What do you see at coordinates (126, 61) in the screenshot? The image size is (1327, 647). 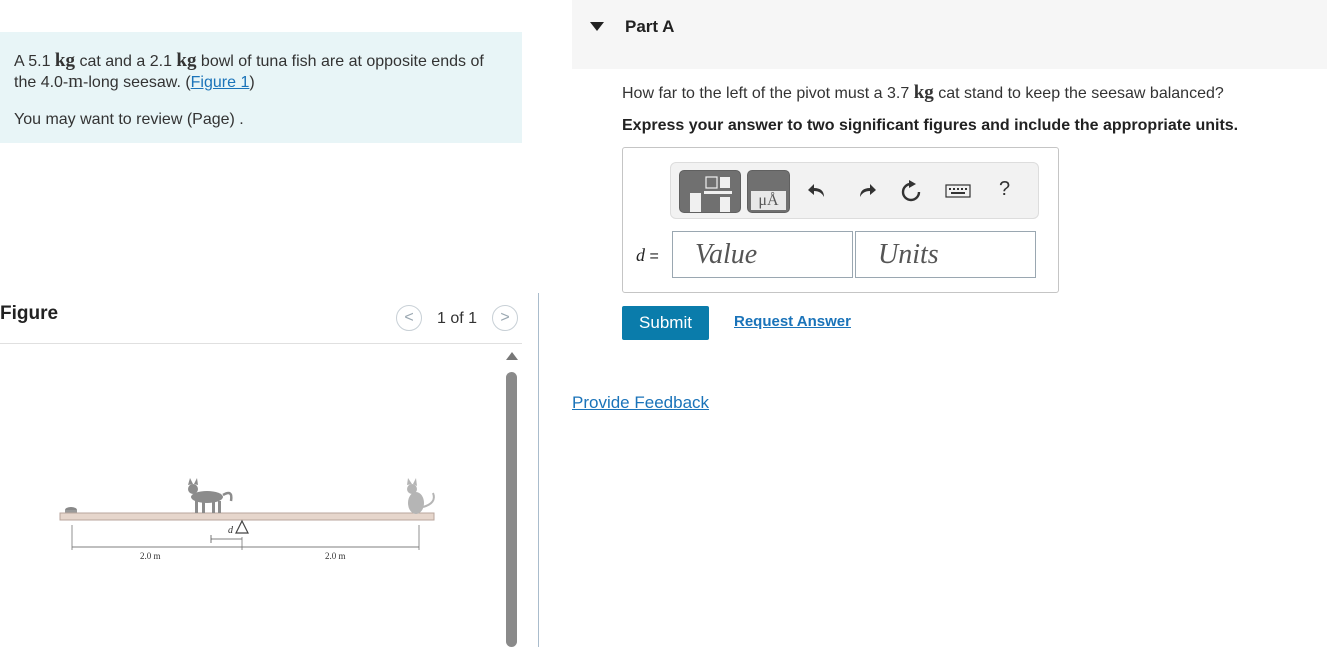 I see `problem-text-part: cat and a 2.1` at bounding box center [126, 61].